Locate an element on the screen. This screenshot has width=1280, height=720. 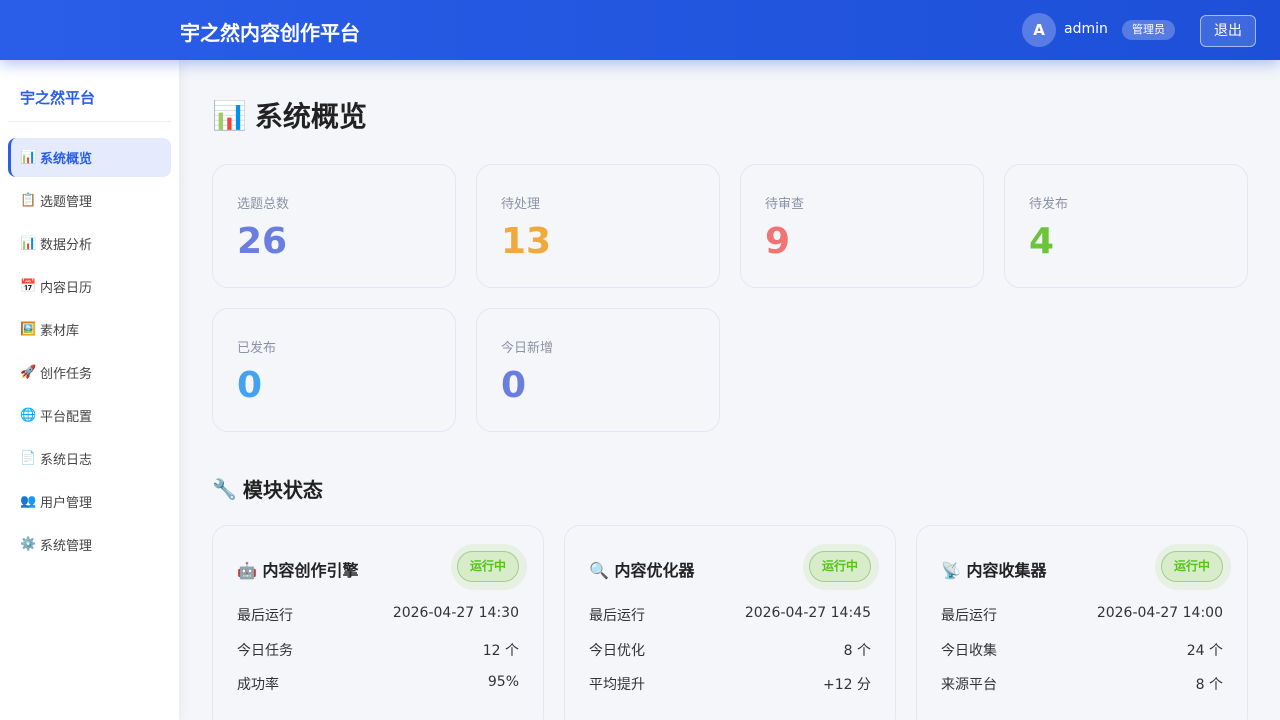
row-value: +12 分 is located at coordinates (847, 685).